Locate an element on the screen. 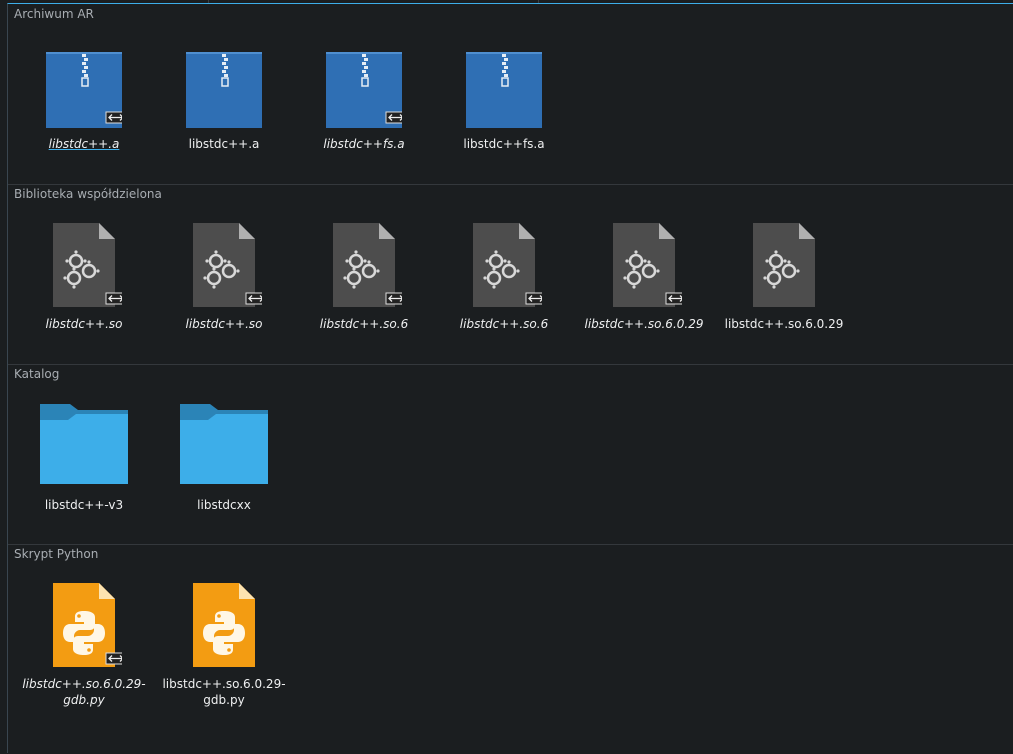 The width and height of the screenshot is (1013, 754). folder-name: libstdc++-v3 is located at coordinates (84, 505).